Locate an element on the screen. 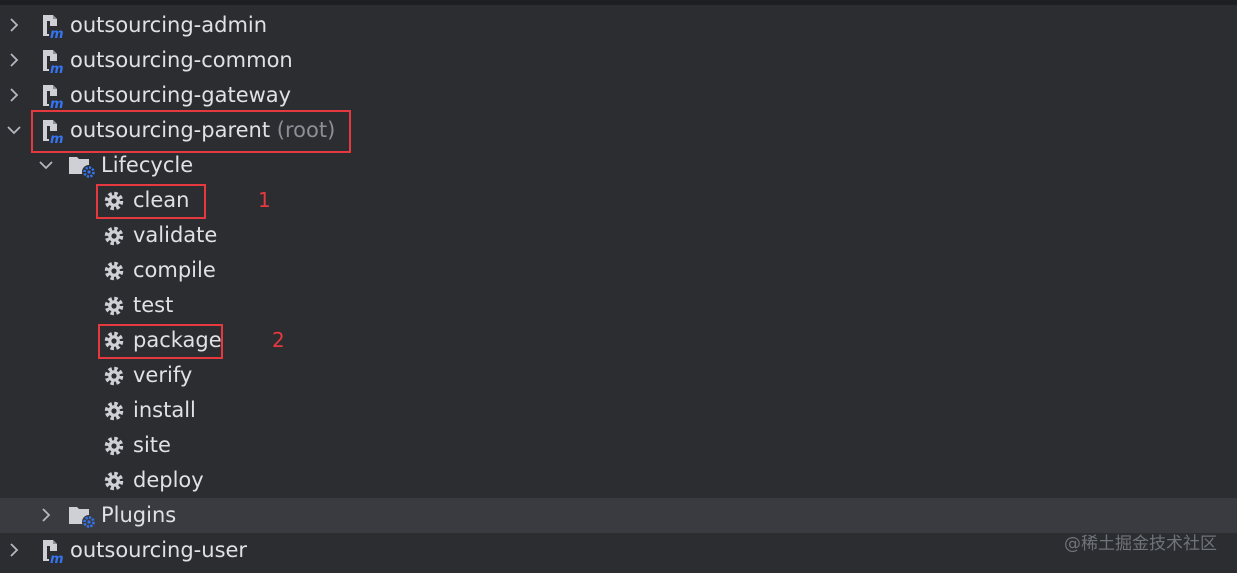  tree-row-outsourcing-gateway: m outsourcing-gateway is located at coordinates (618, 95).